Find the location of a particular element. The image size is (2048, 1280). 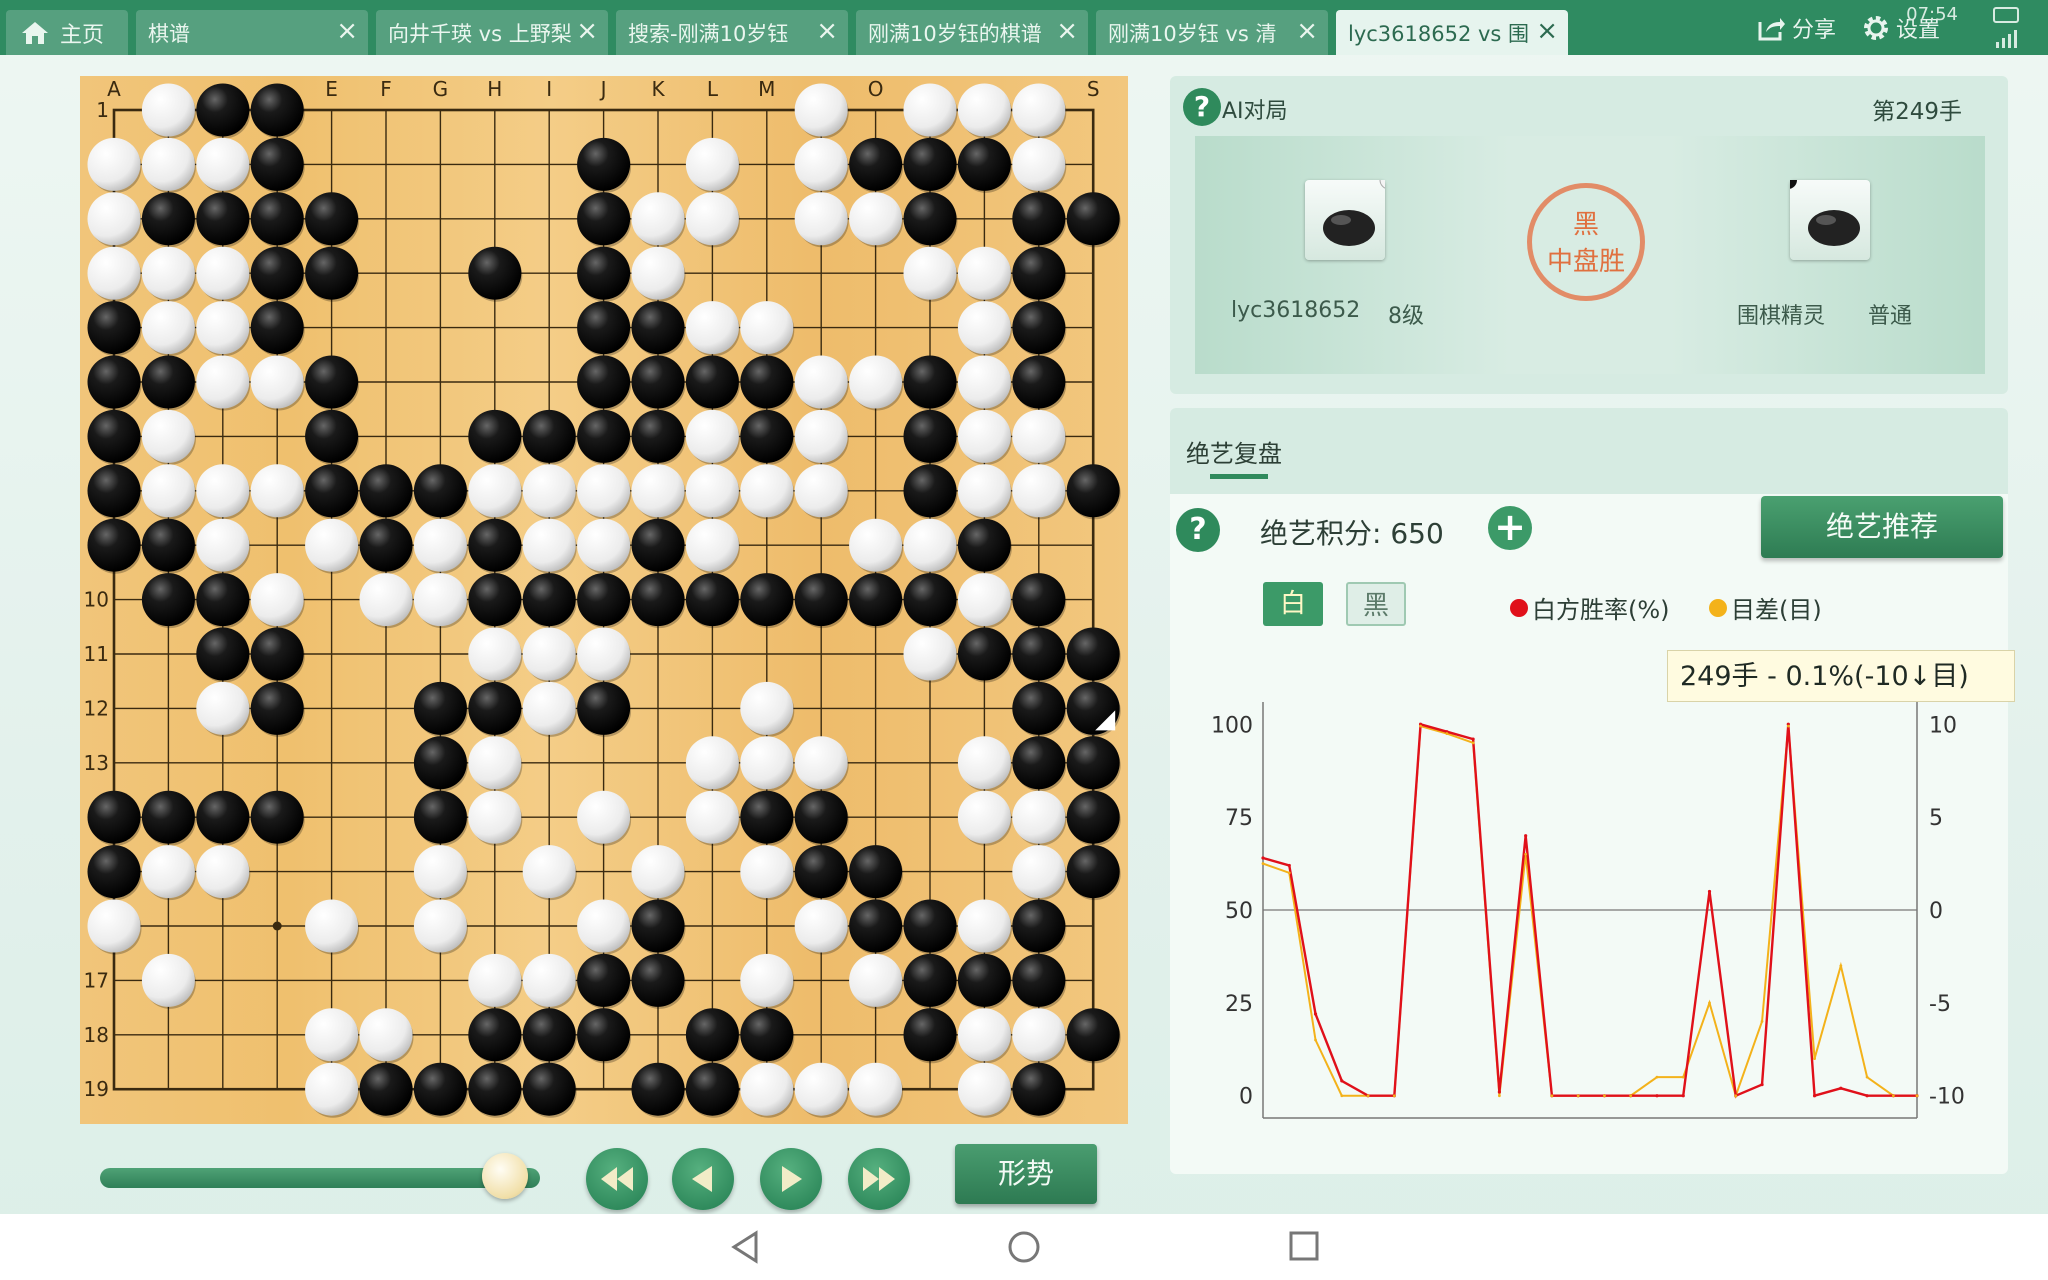

tab-game-active: lyc3618652 vs 围 × is located at coordinates (1452, 32).